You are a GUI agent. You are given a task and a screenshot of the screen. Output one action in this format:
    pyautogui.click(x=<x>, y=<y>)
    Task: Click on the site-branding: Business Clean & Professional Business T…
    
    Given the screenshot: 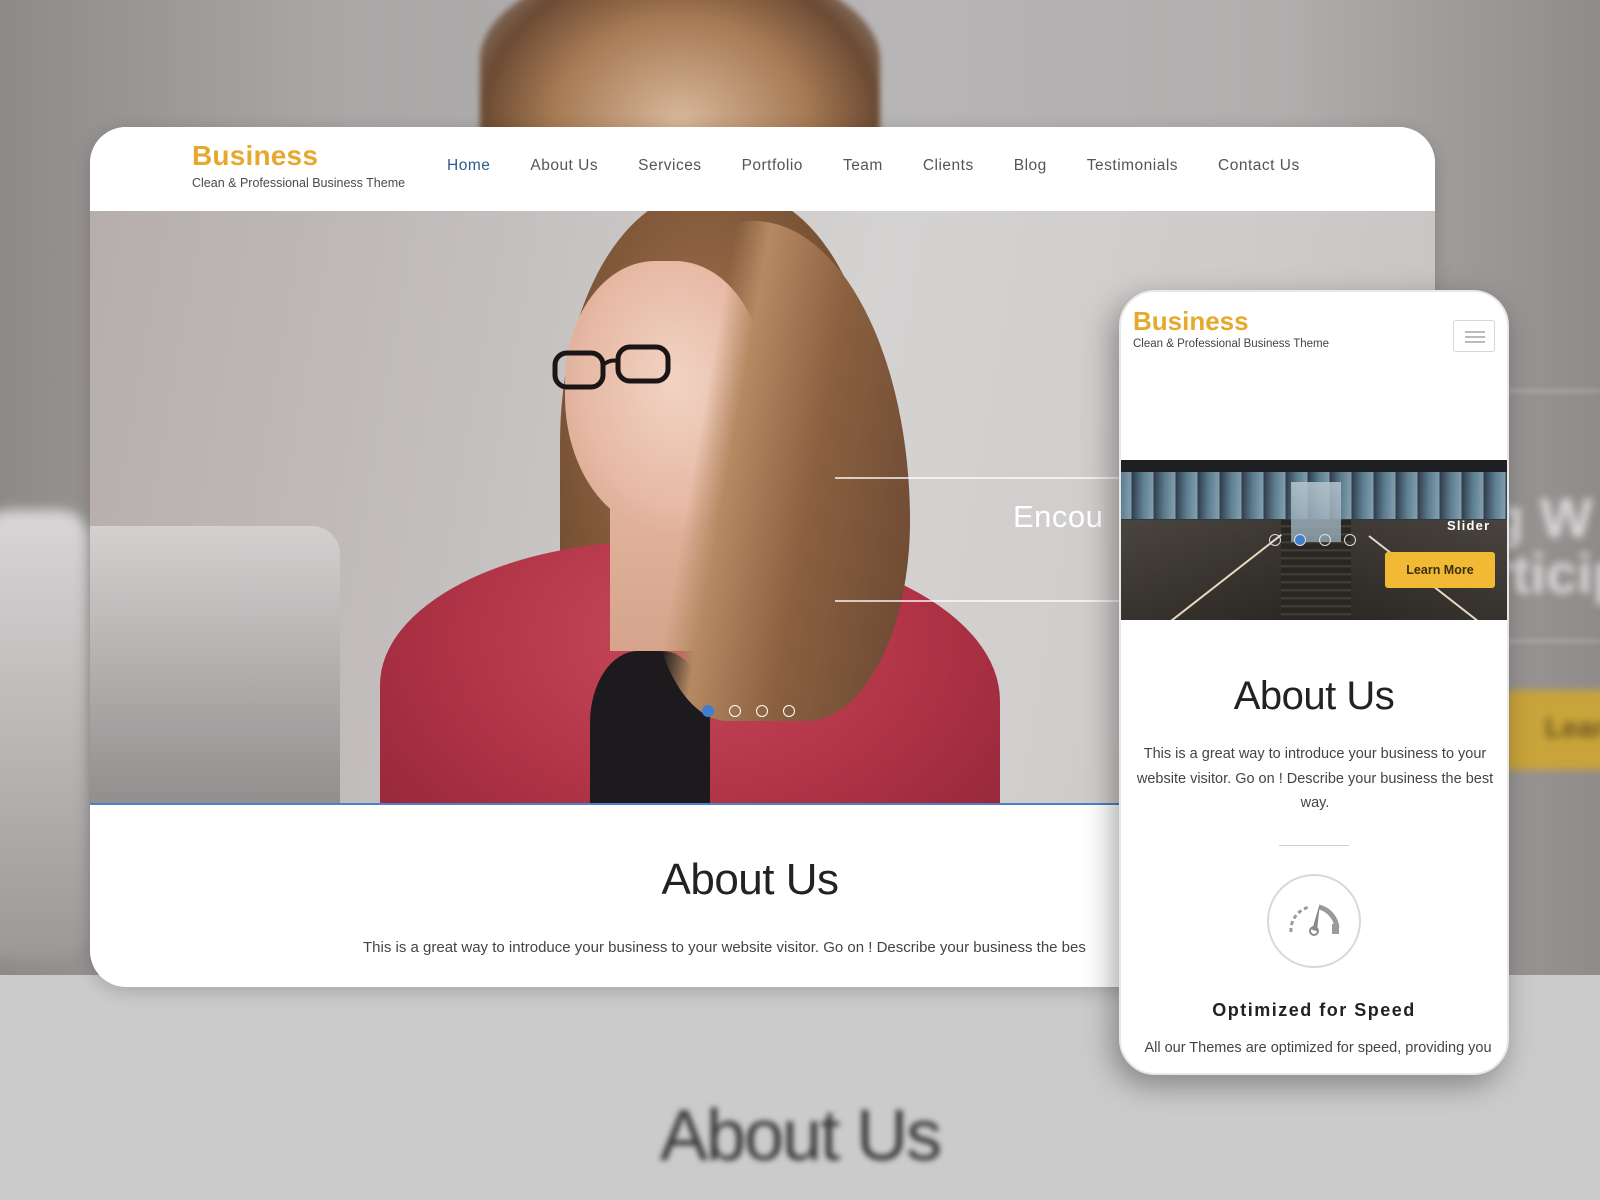 What is the action you would take?
    pyautogui.click(x=298, y=165)
    